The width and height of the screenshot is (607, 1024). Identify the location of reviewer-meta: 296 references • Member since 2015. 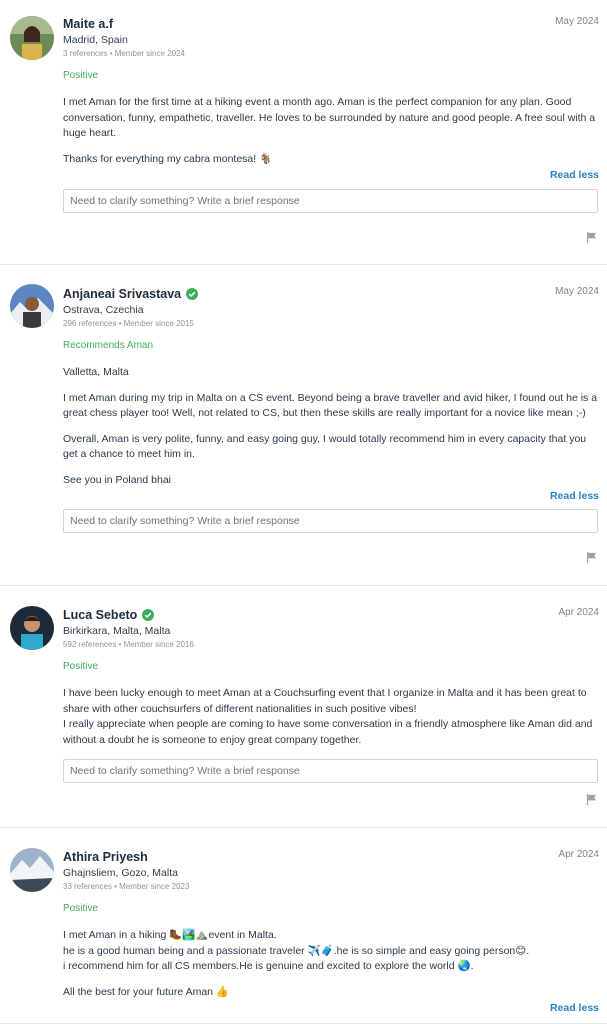
(128, 323).